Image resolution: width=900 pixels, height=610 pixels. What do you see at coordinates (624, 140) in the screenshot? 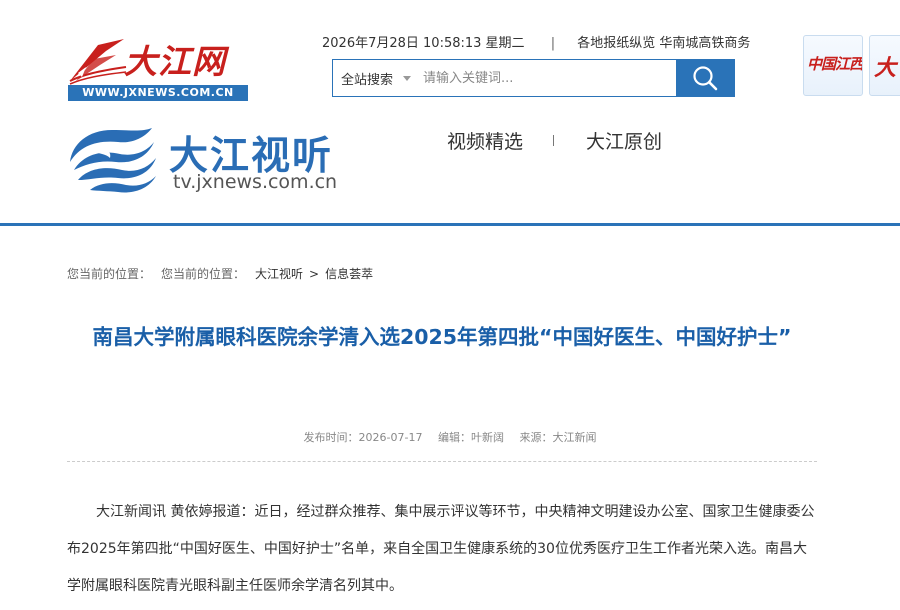
I see `nav-item-original: 大江原创` at bounding box center [624, 140].